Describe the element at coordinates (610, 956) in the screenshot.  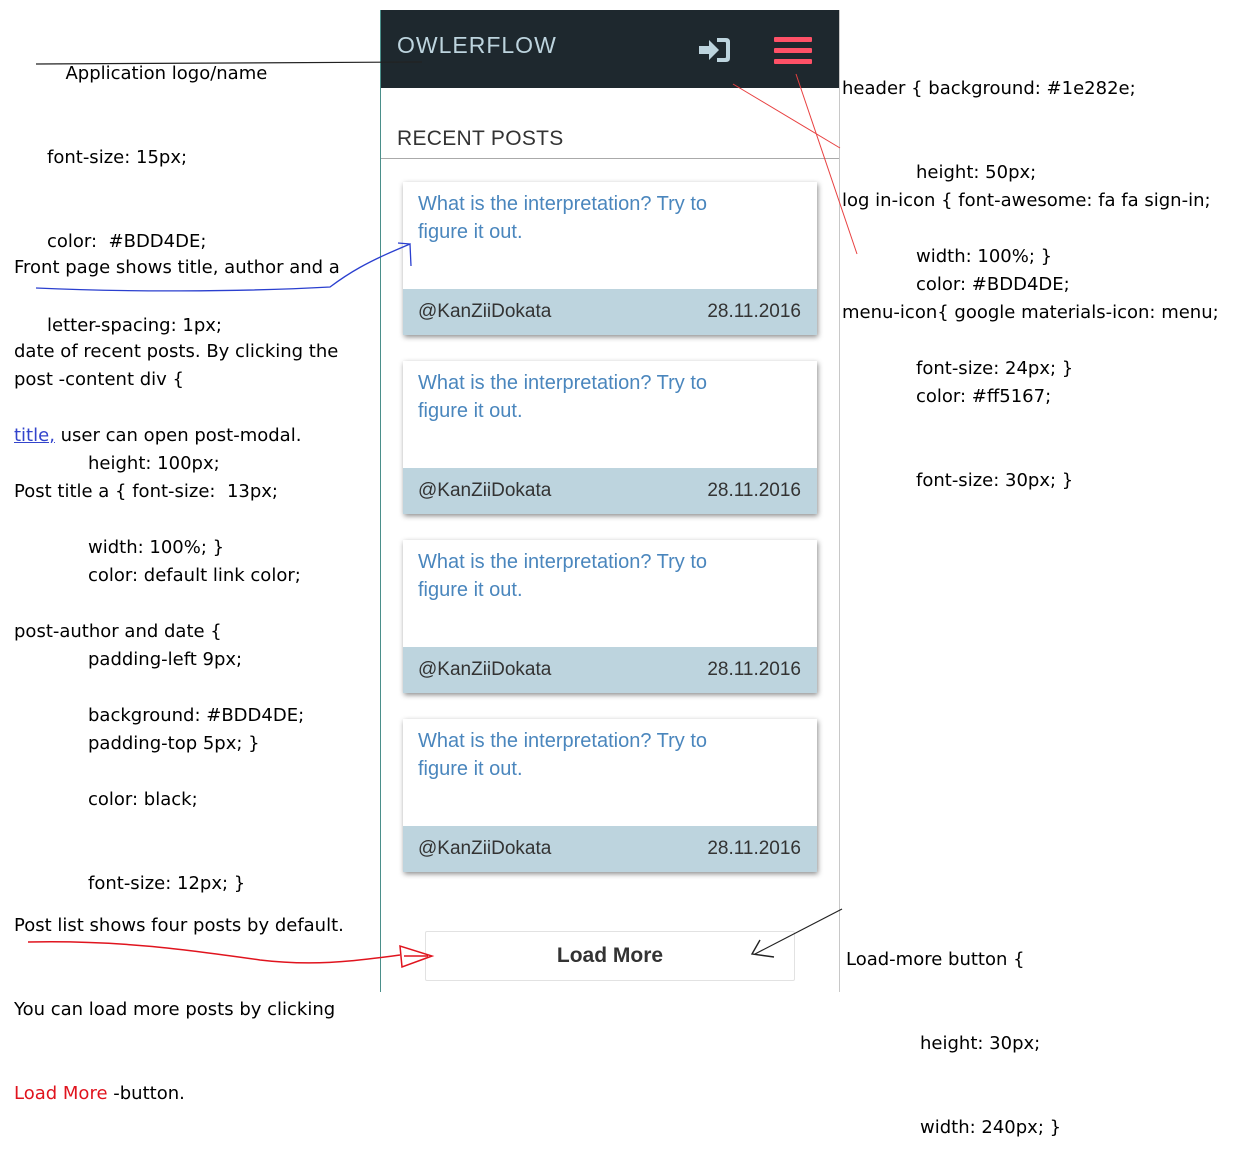
I see `load-more-button: Load More` at that location.